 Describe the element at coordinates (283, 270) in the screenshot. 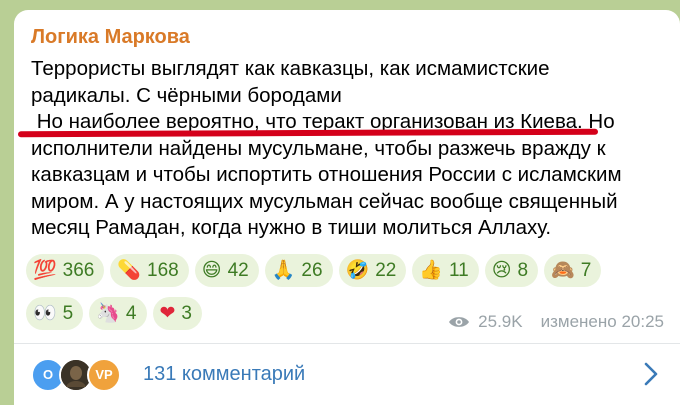

I see `folded-hands-icon: 🙏` at that location.